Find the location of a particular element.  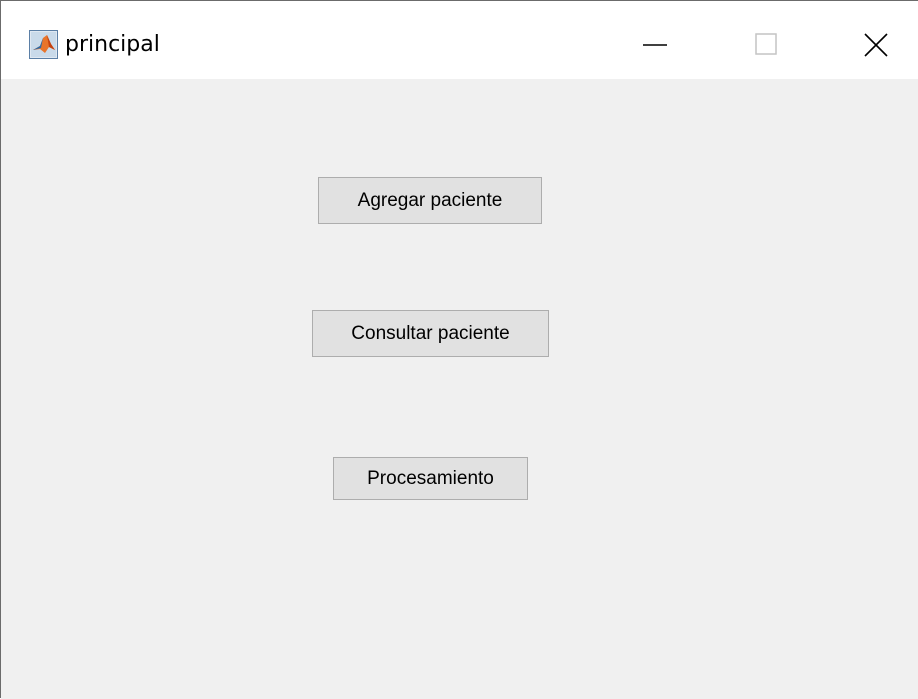

maximize-button is located at coordinates (763, 40).